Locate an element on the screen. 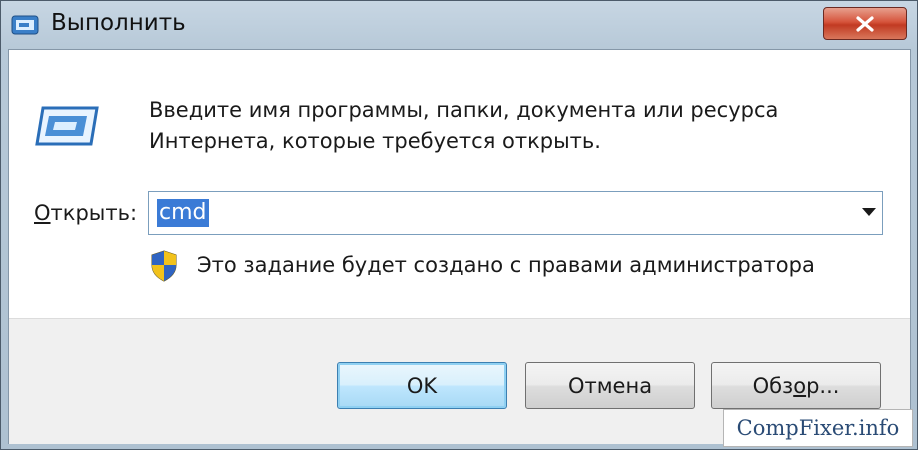  open-label-text: ткрыть: is located at coordinates (94, 213).